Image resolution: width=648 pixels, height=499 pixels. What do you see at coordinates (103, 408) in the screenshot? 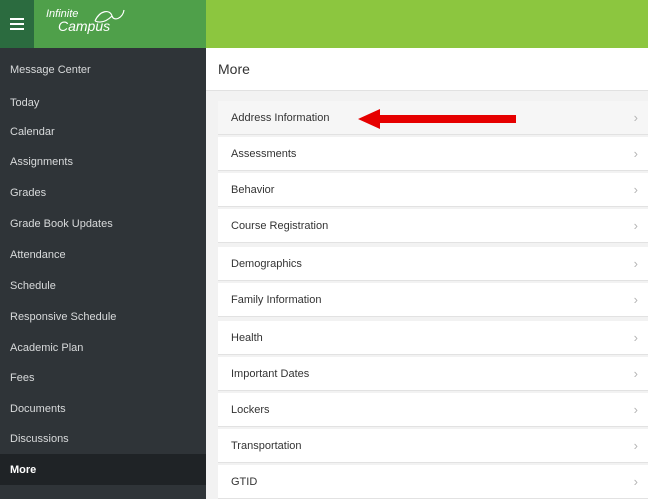
I see `sidebar-item-documents: Documents` at bounding box center [103, 408].